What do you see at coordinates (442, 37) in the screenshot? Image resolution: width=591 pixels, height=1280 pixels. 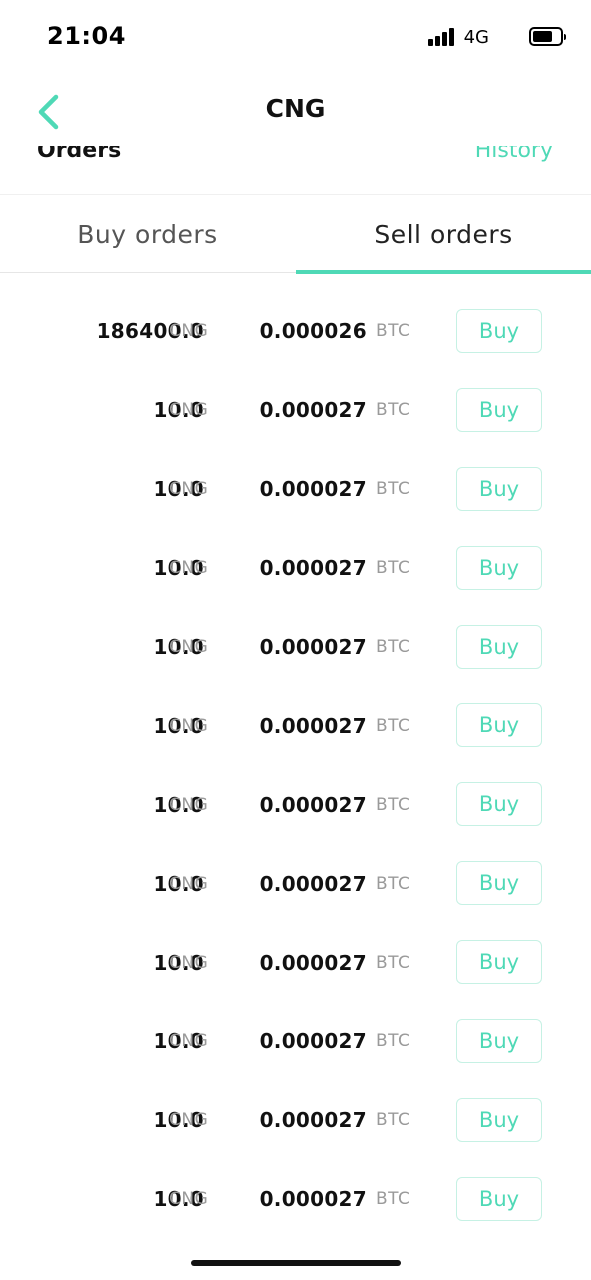 I see `signal-icon` at bounding box center [442, 37].